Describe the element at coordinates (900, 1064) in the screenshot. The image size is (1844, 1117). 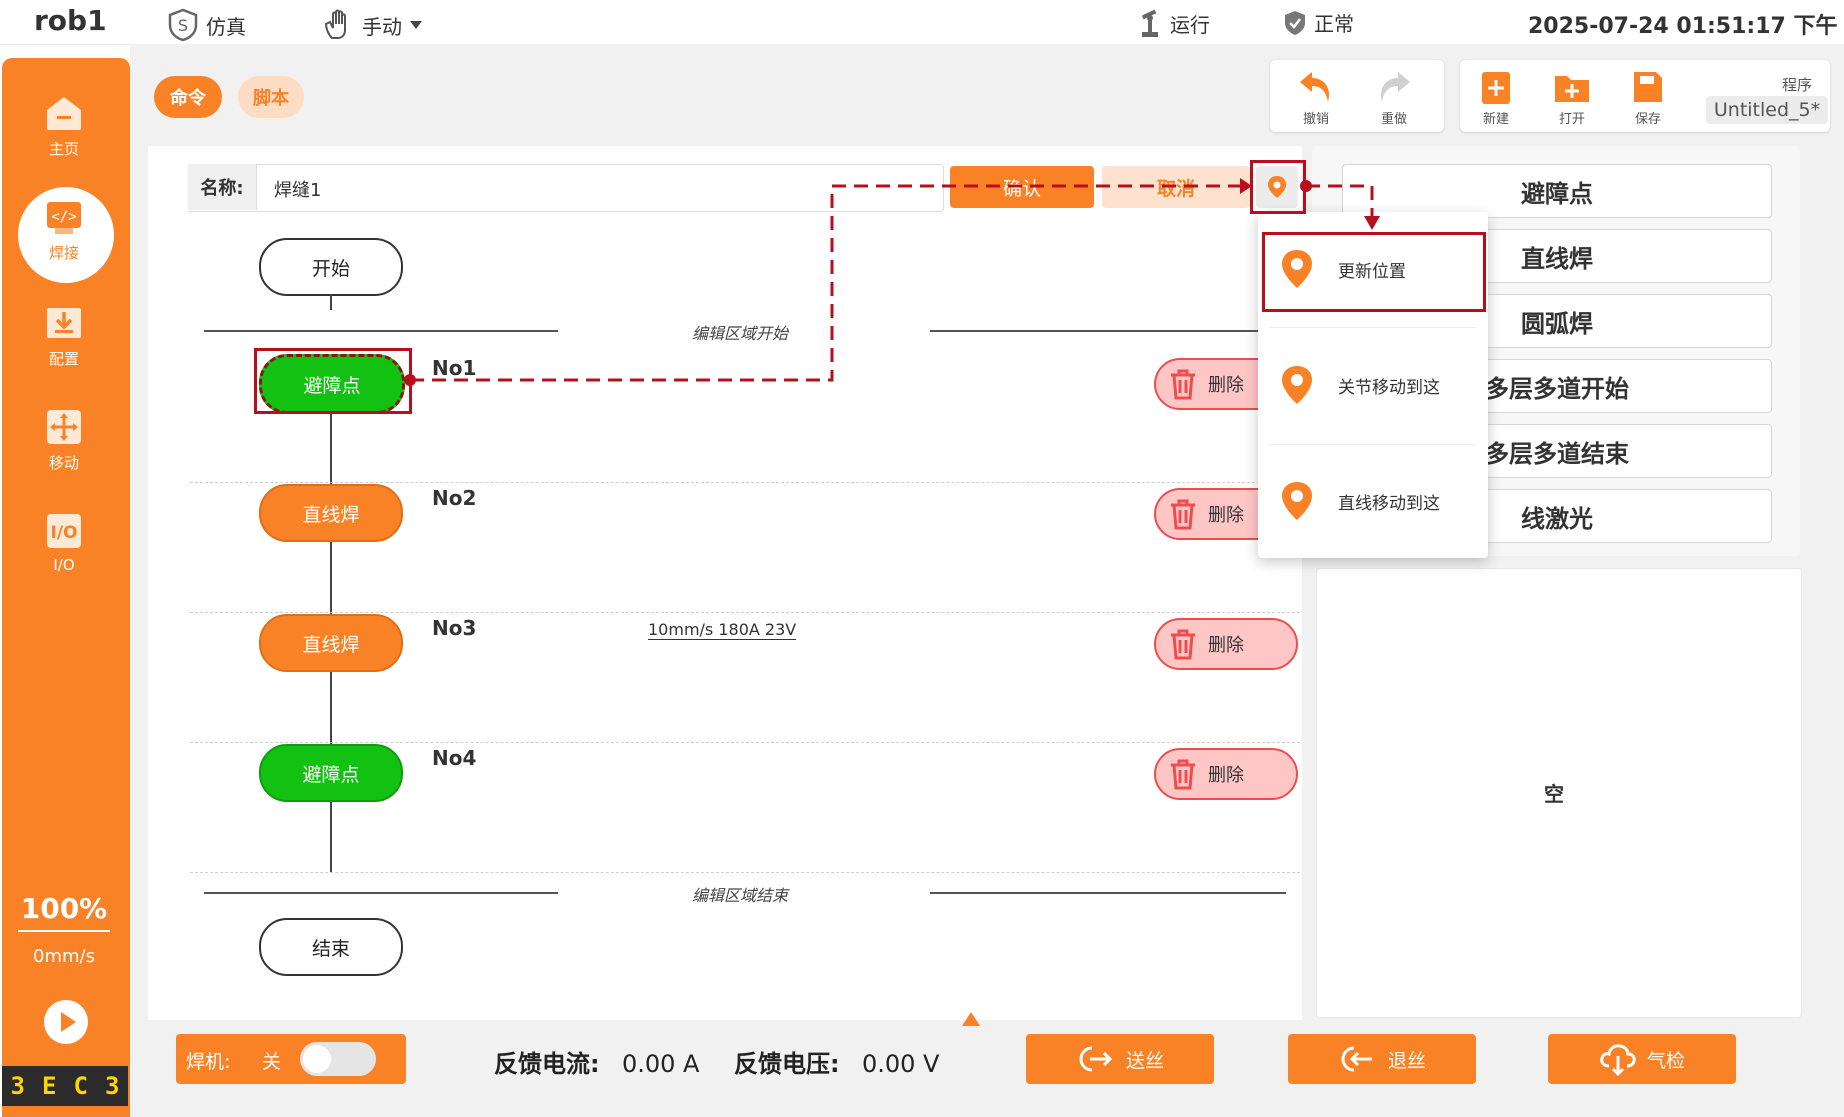
I see `feedback-voltage-value: 0.00 V` at that location.